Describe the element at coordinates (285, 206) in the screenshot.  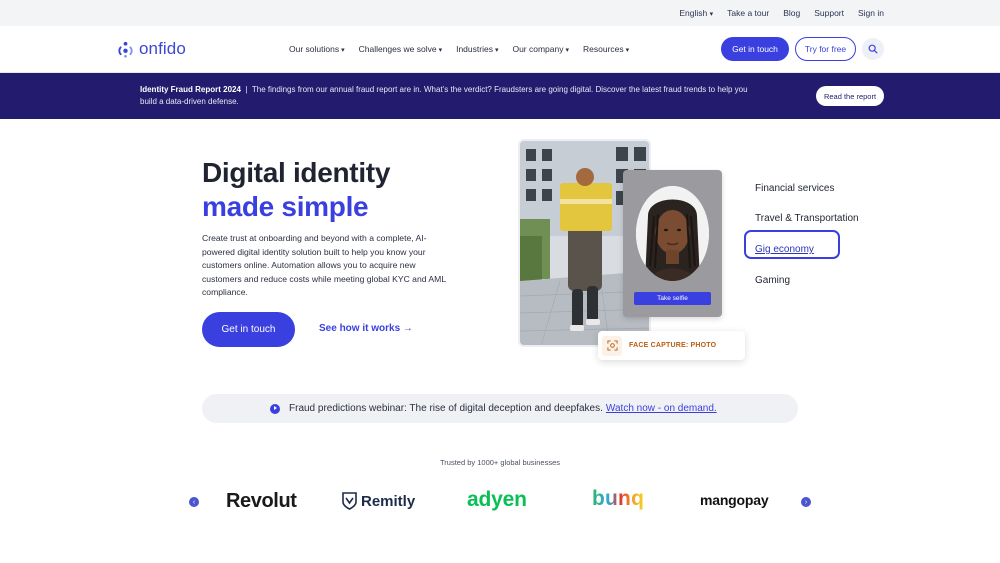
I see `hero-title-line2: made simple` at that location.